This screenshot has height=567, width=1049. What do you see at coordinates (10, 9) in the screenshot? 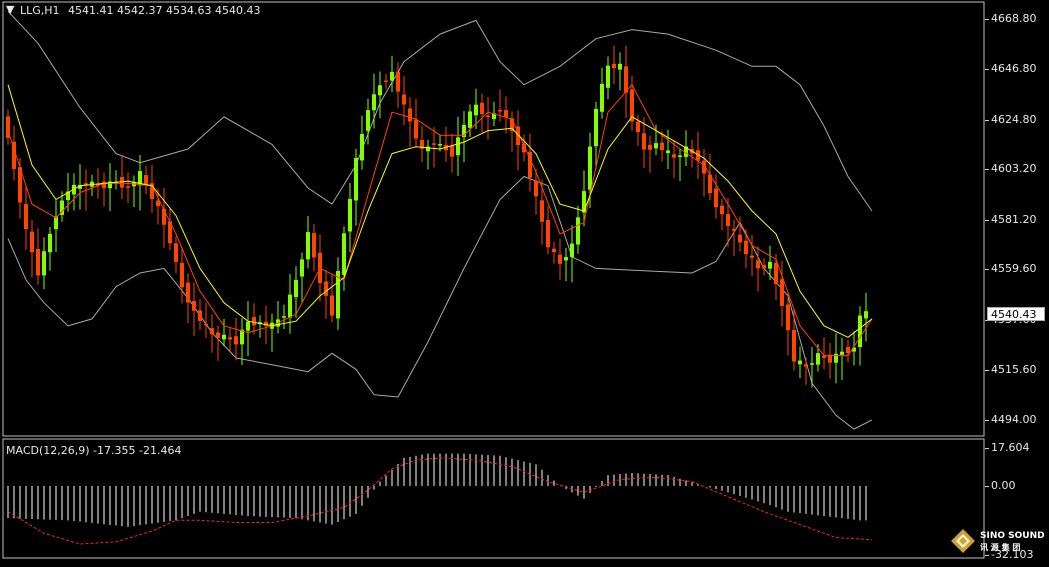
I see `menu-icon: ▼` at bounding box center [10, 9].